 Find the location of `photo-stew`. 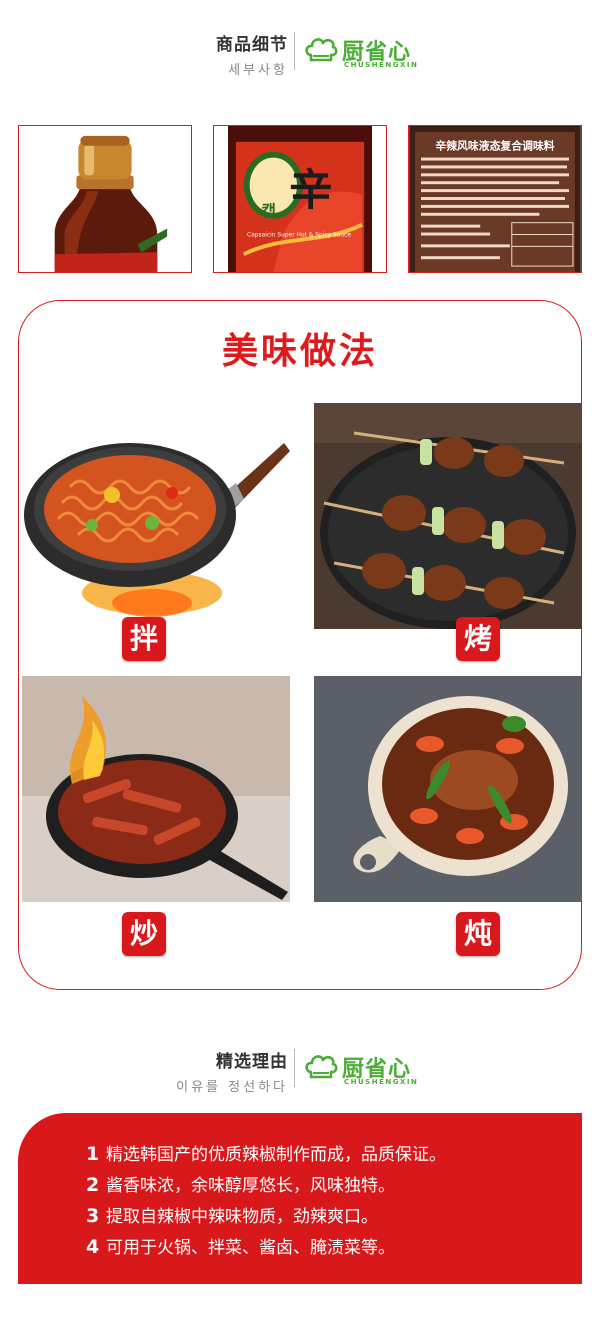

photo-stew is located at coordinates (448, 789).